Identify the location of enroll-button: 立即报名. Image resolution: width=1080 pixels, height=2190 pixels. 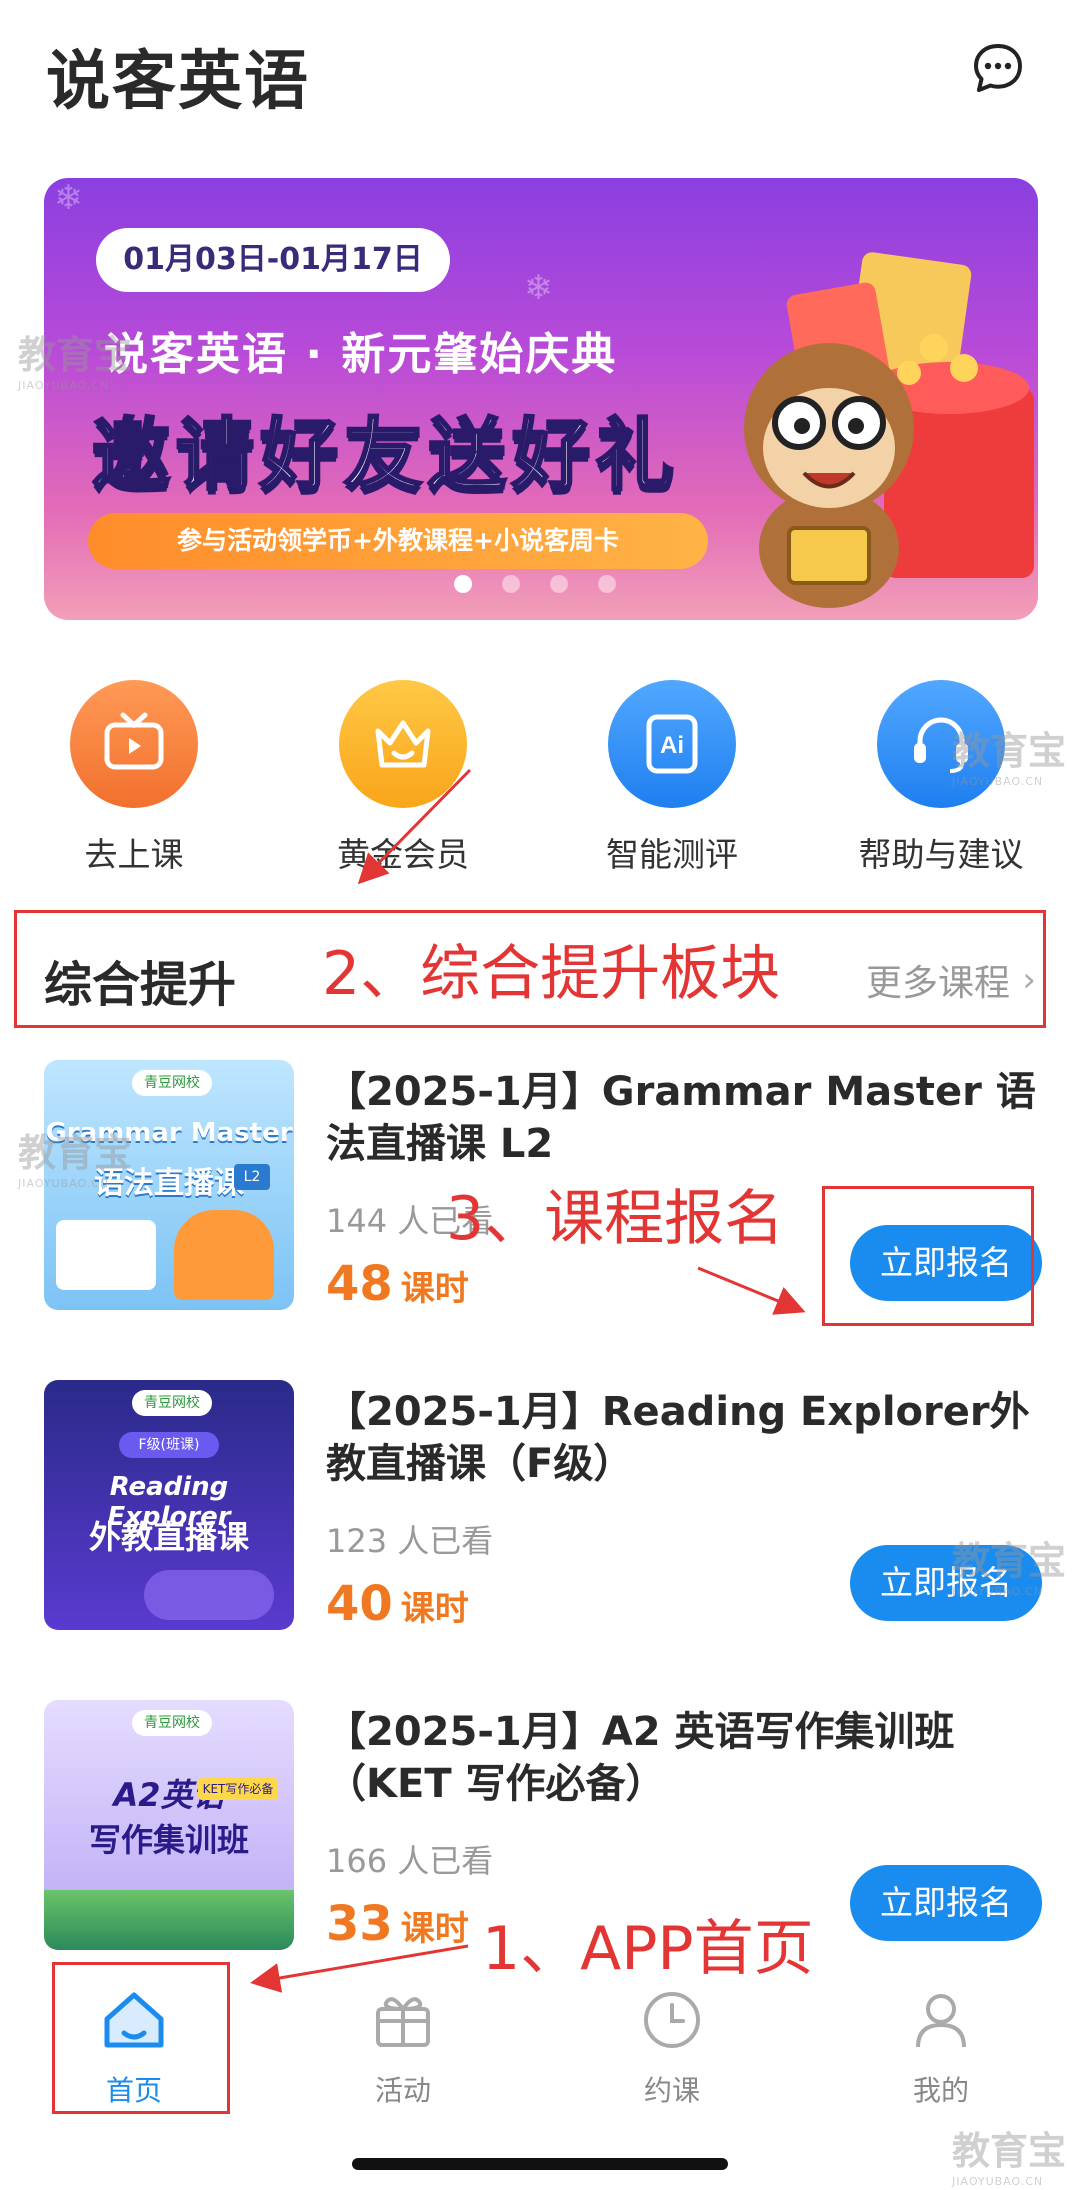
(946, 1903).